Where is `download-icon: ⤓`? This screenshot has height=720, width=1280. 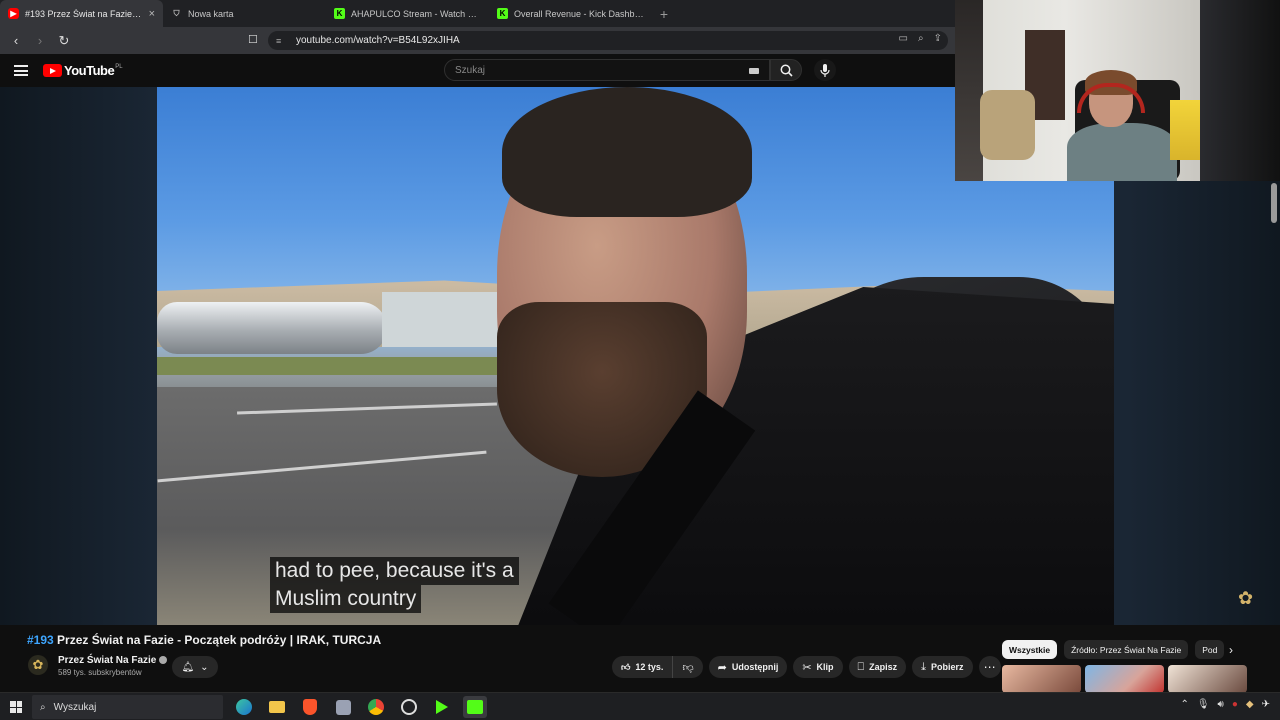
download-icon: ⤓ is located at coordinates (924, 666).